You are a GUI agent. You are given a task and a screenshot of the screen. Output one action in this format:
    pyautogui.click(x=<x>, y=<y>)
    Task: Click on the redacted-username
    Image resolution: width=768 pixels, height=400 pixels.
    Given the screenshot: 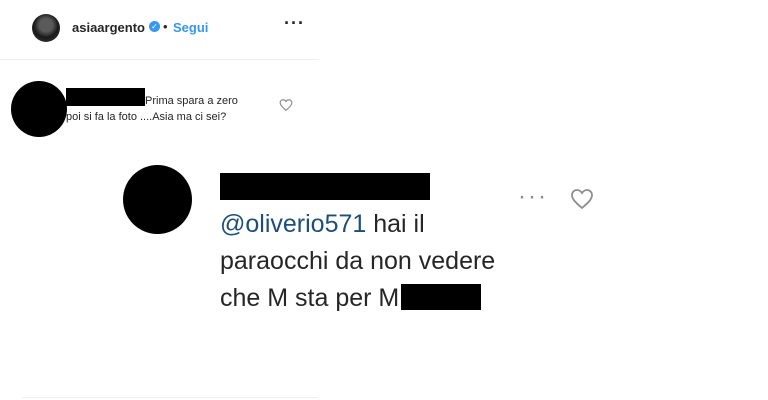 What is the action you would take?
    pyautogui.click(x=325, y=186)
    